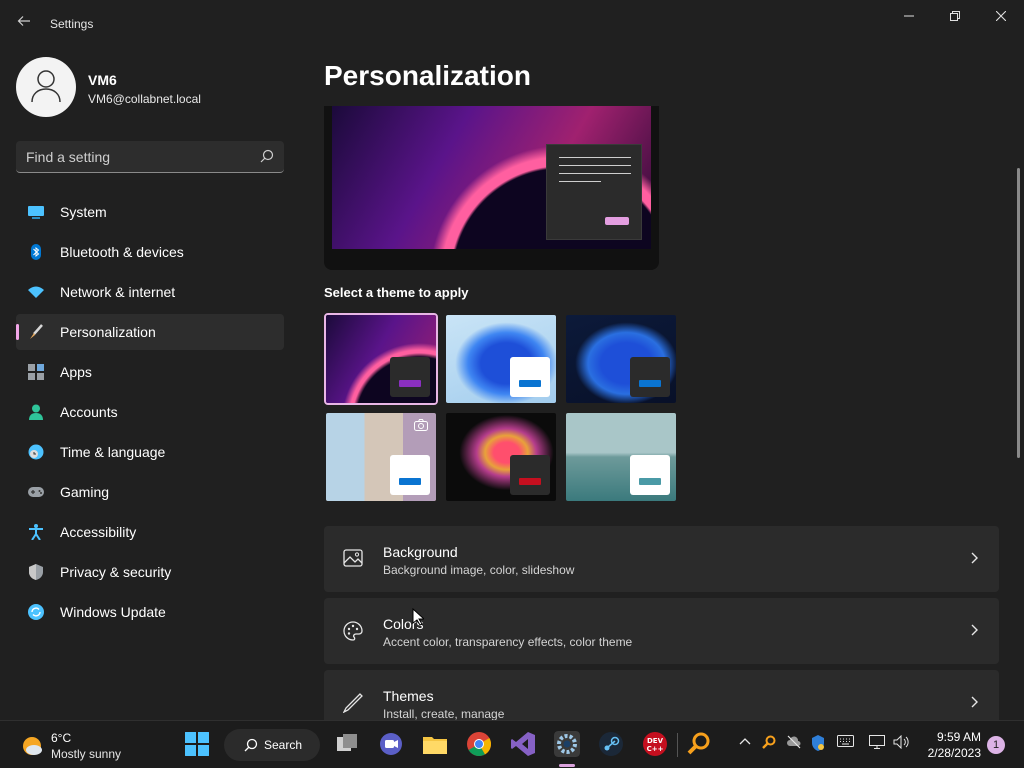 The image size is (1024, 768). I want to click on sidebar-item-label: Apps, so click(76, 372).